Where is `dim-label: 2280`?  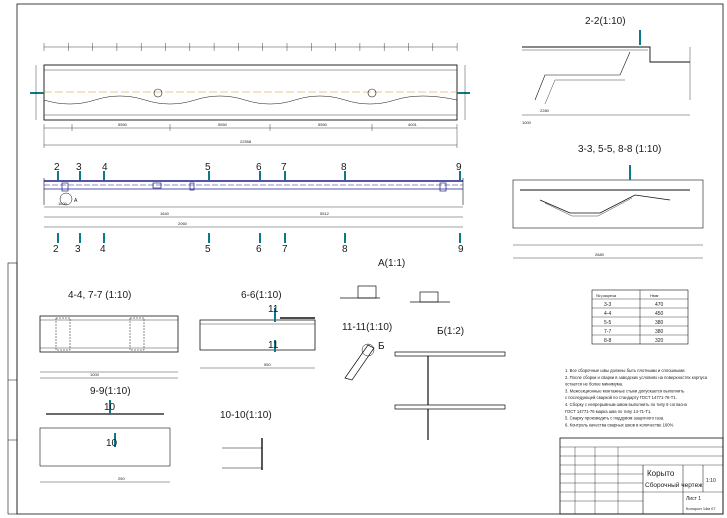
dim-label: 2280 is located at coordinates (545, 110).